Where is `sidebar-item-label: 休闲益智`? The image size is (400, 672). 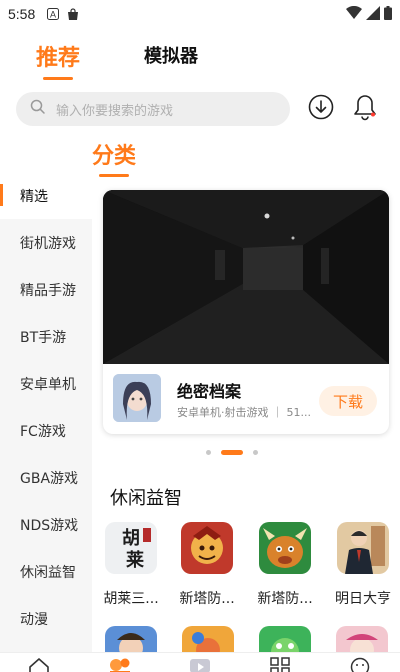 sidebar-item-label: 休闲益智 is located at coordinates (48, 572).